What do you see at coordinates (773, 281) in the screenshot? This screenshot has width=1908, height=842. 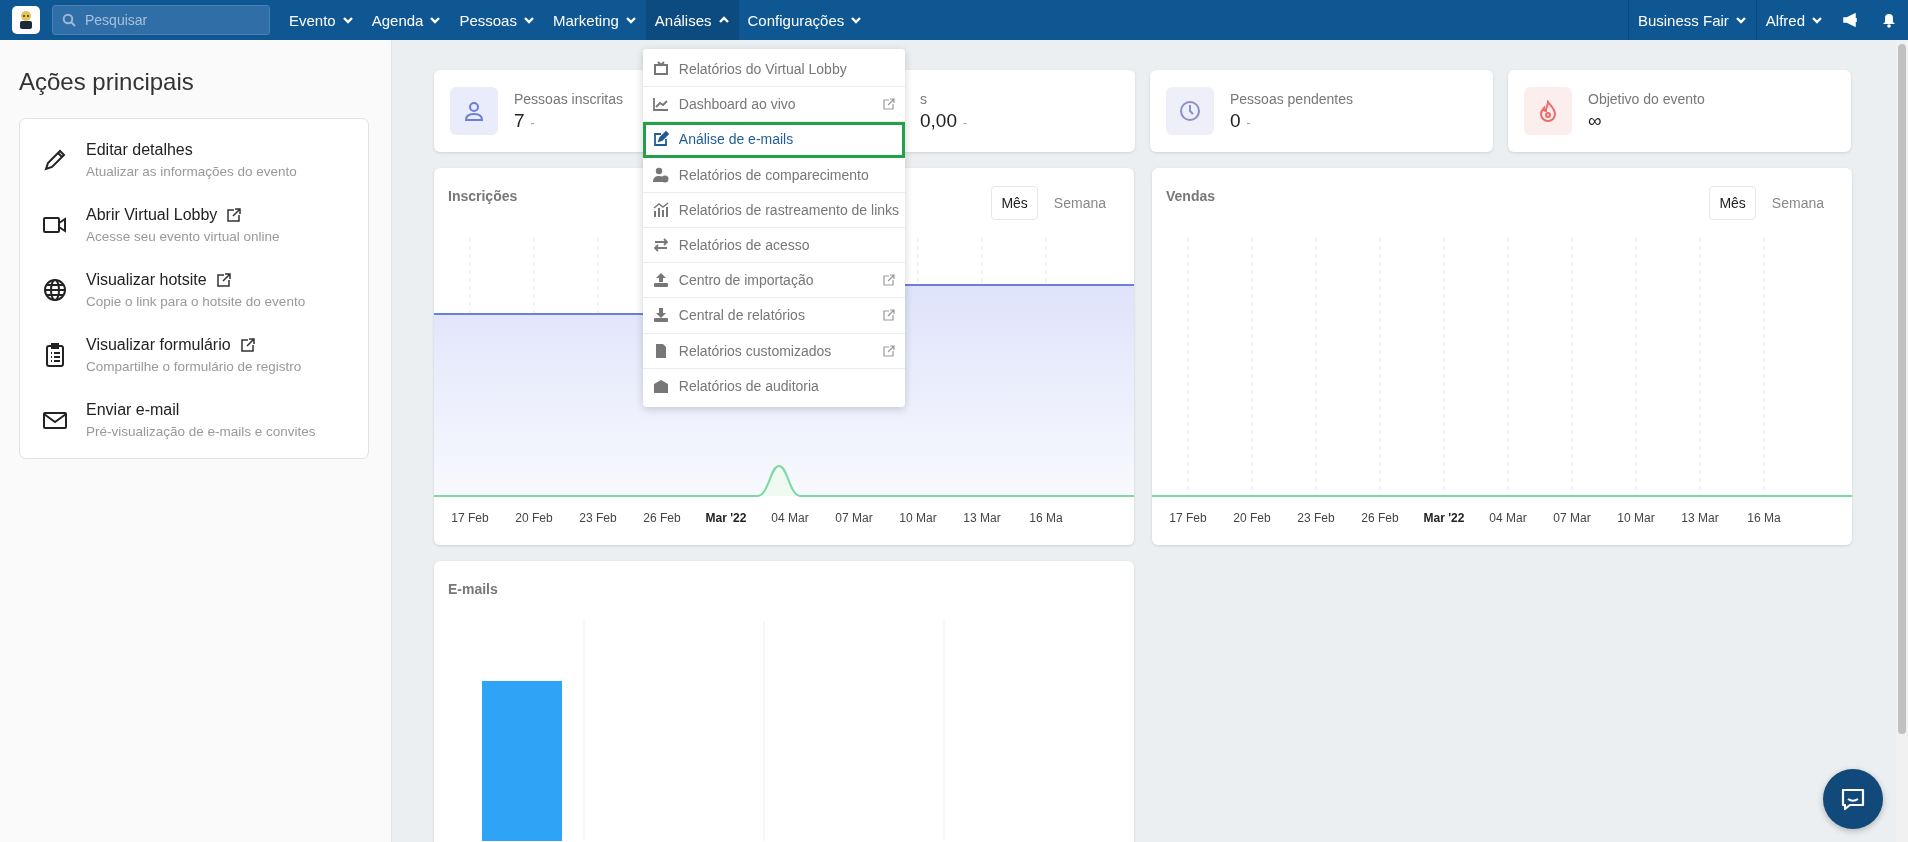 I see `menu-item: Centro de importação` at bounding box center [773, 281].